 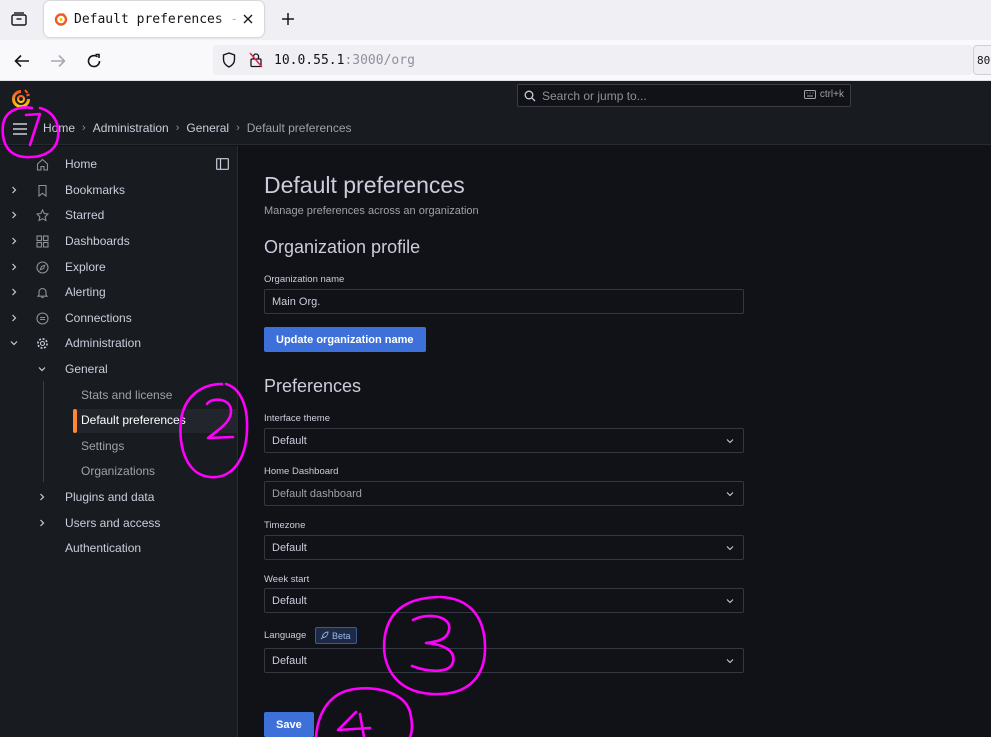 What do you see at coordinates (831, 94) in the screenshot?
I see `search-shortcut-text: ctrl+k` at bounding box center [831, 94].